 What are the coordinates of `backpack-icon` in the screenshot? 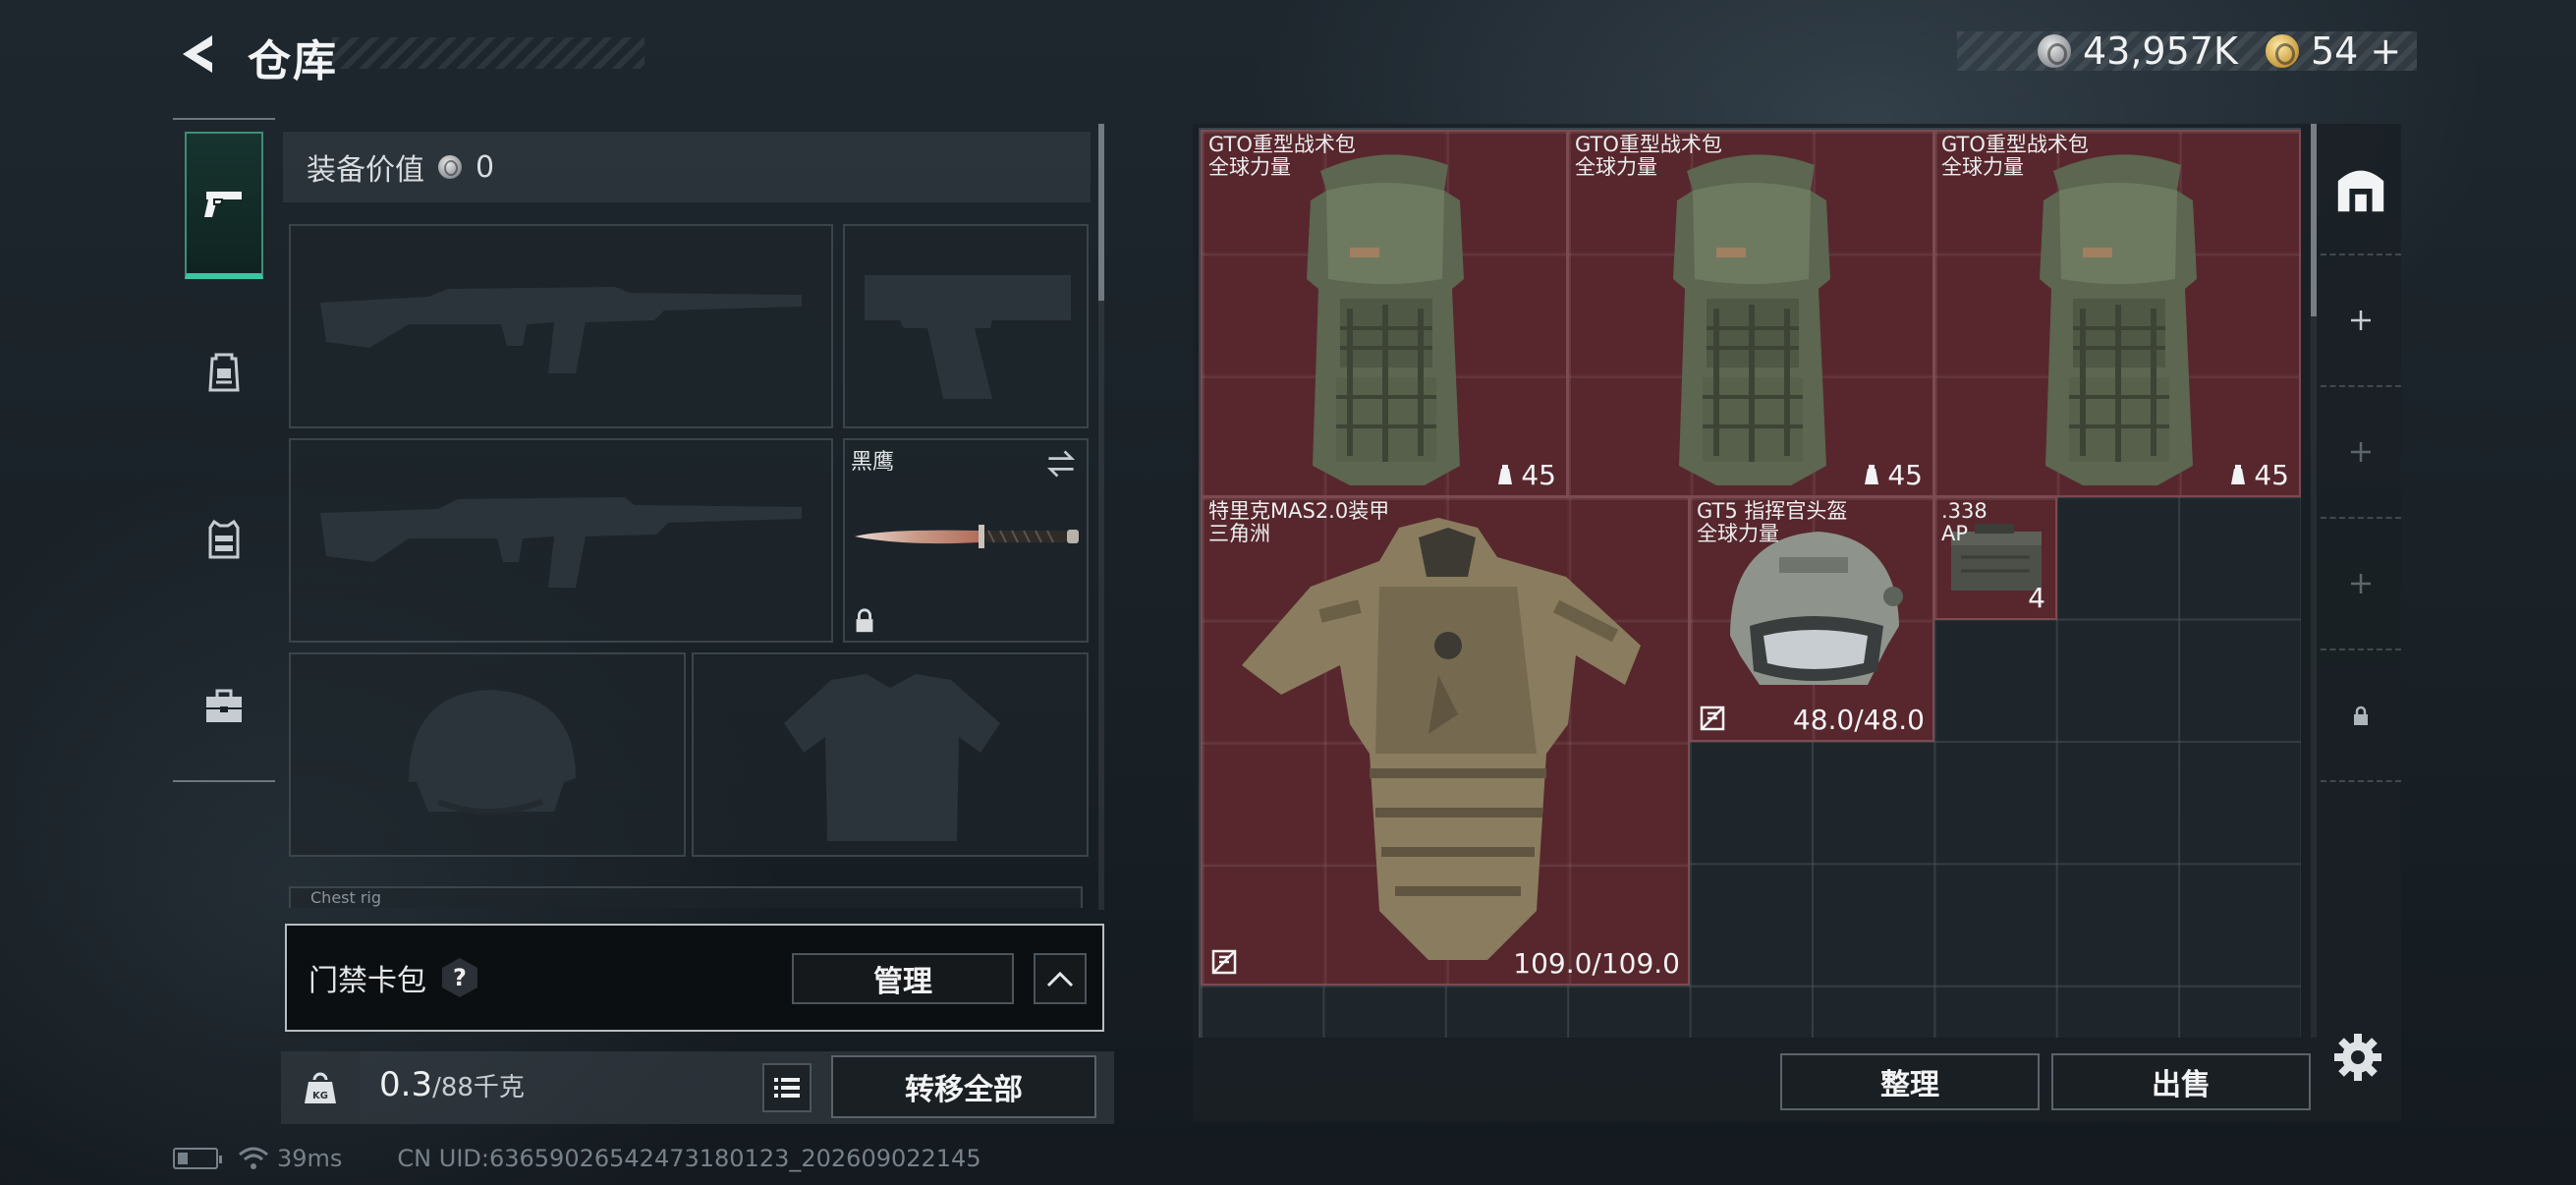 It's located at (224, 373).